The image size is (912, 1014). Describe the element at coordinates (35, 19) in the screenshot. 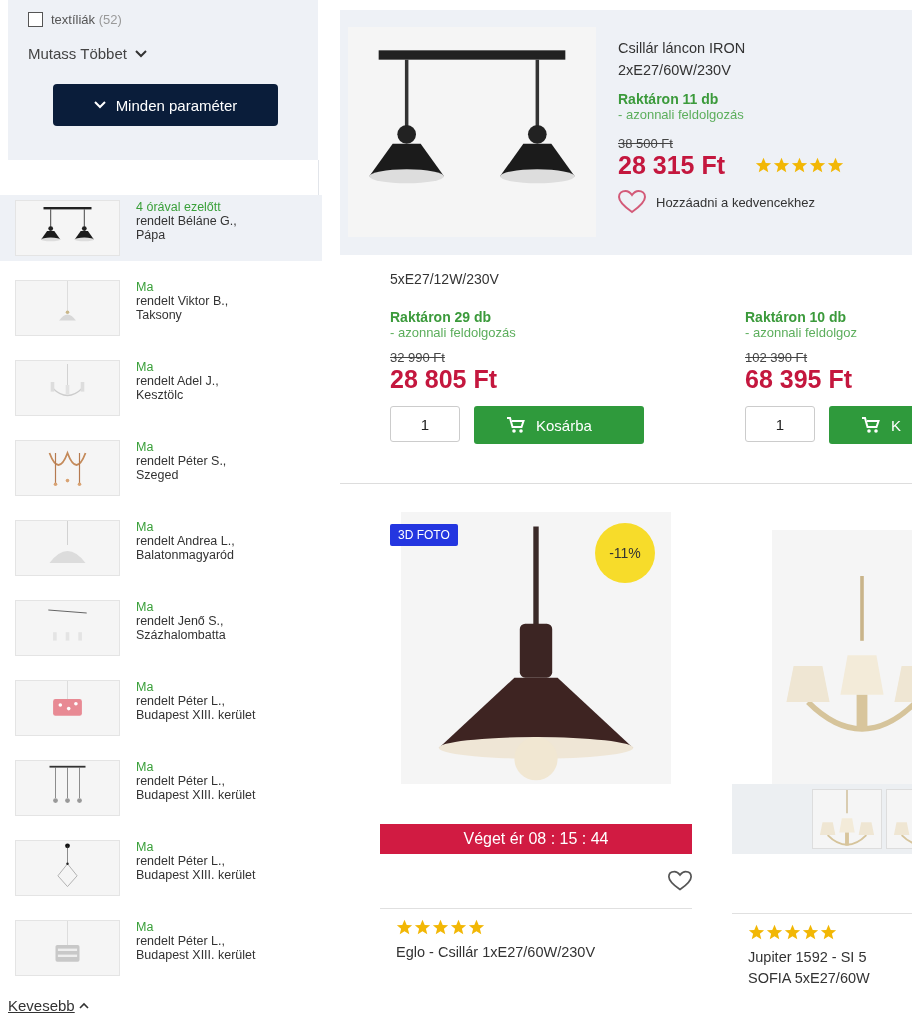

I see `checkbox` at that location.